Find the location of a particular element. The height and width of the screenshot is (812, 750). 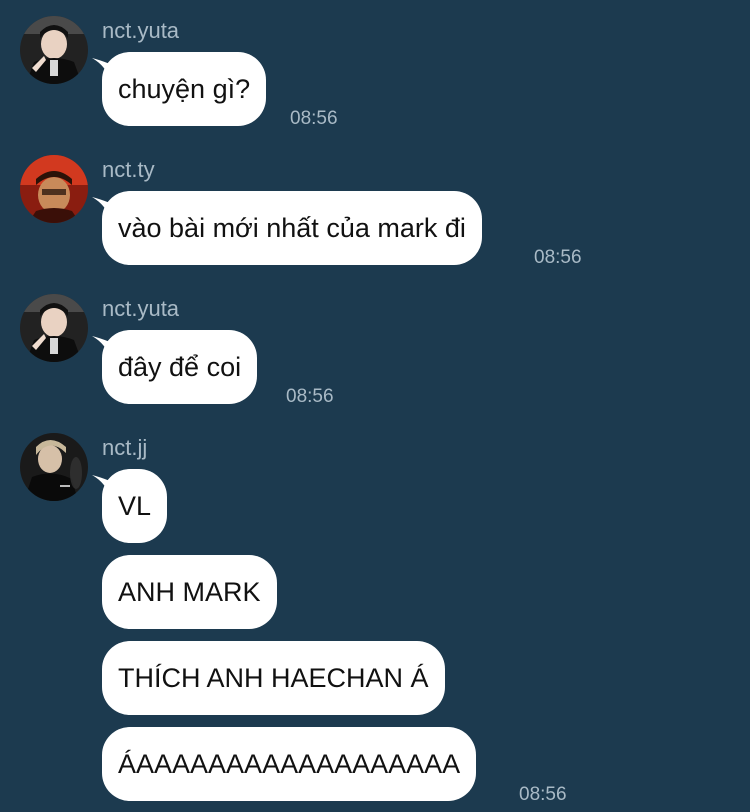

message-bubble: THÍCH ANH HAECHAN Á is located at coordinates (273, 678).